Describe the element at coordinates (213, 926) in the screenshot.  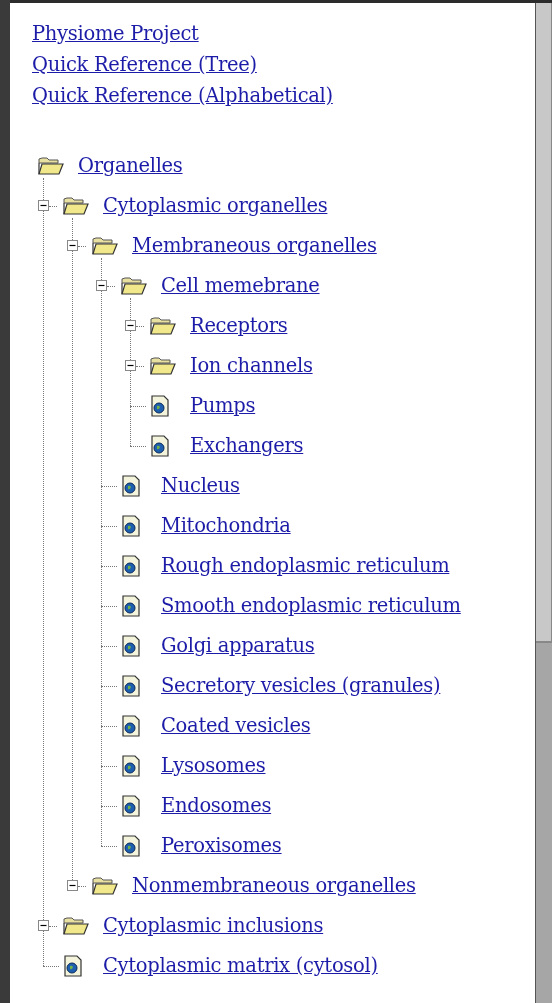
I see `tree-link: Cytoplasmic inclusions` at that location.